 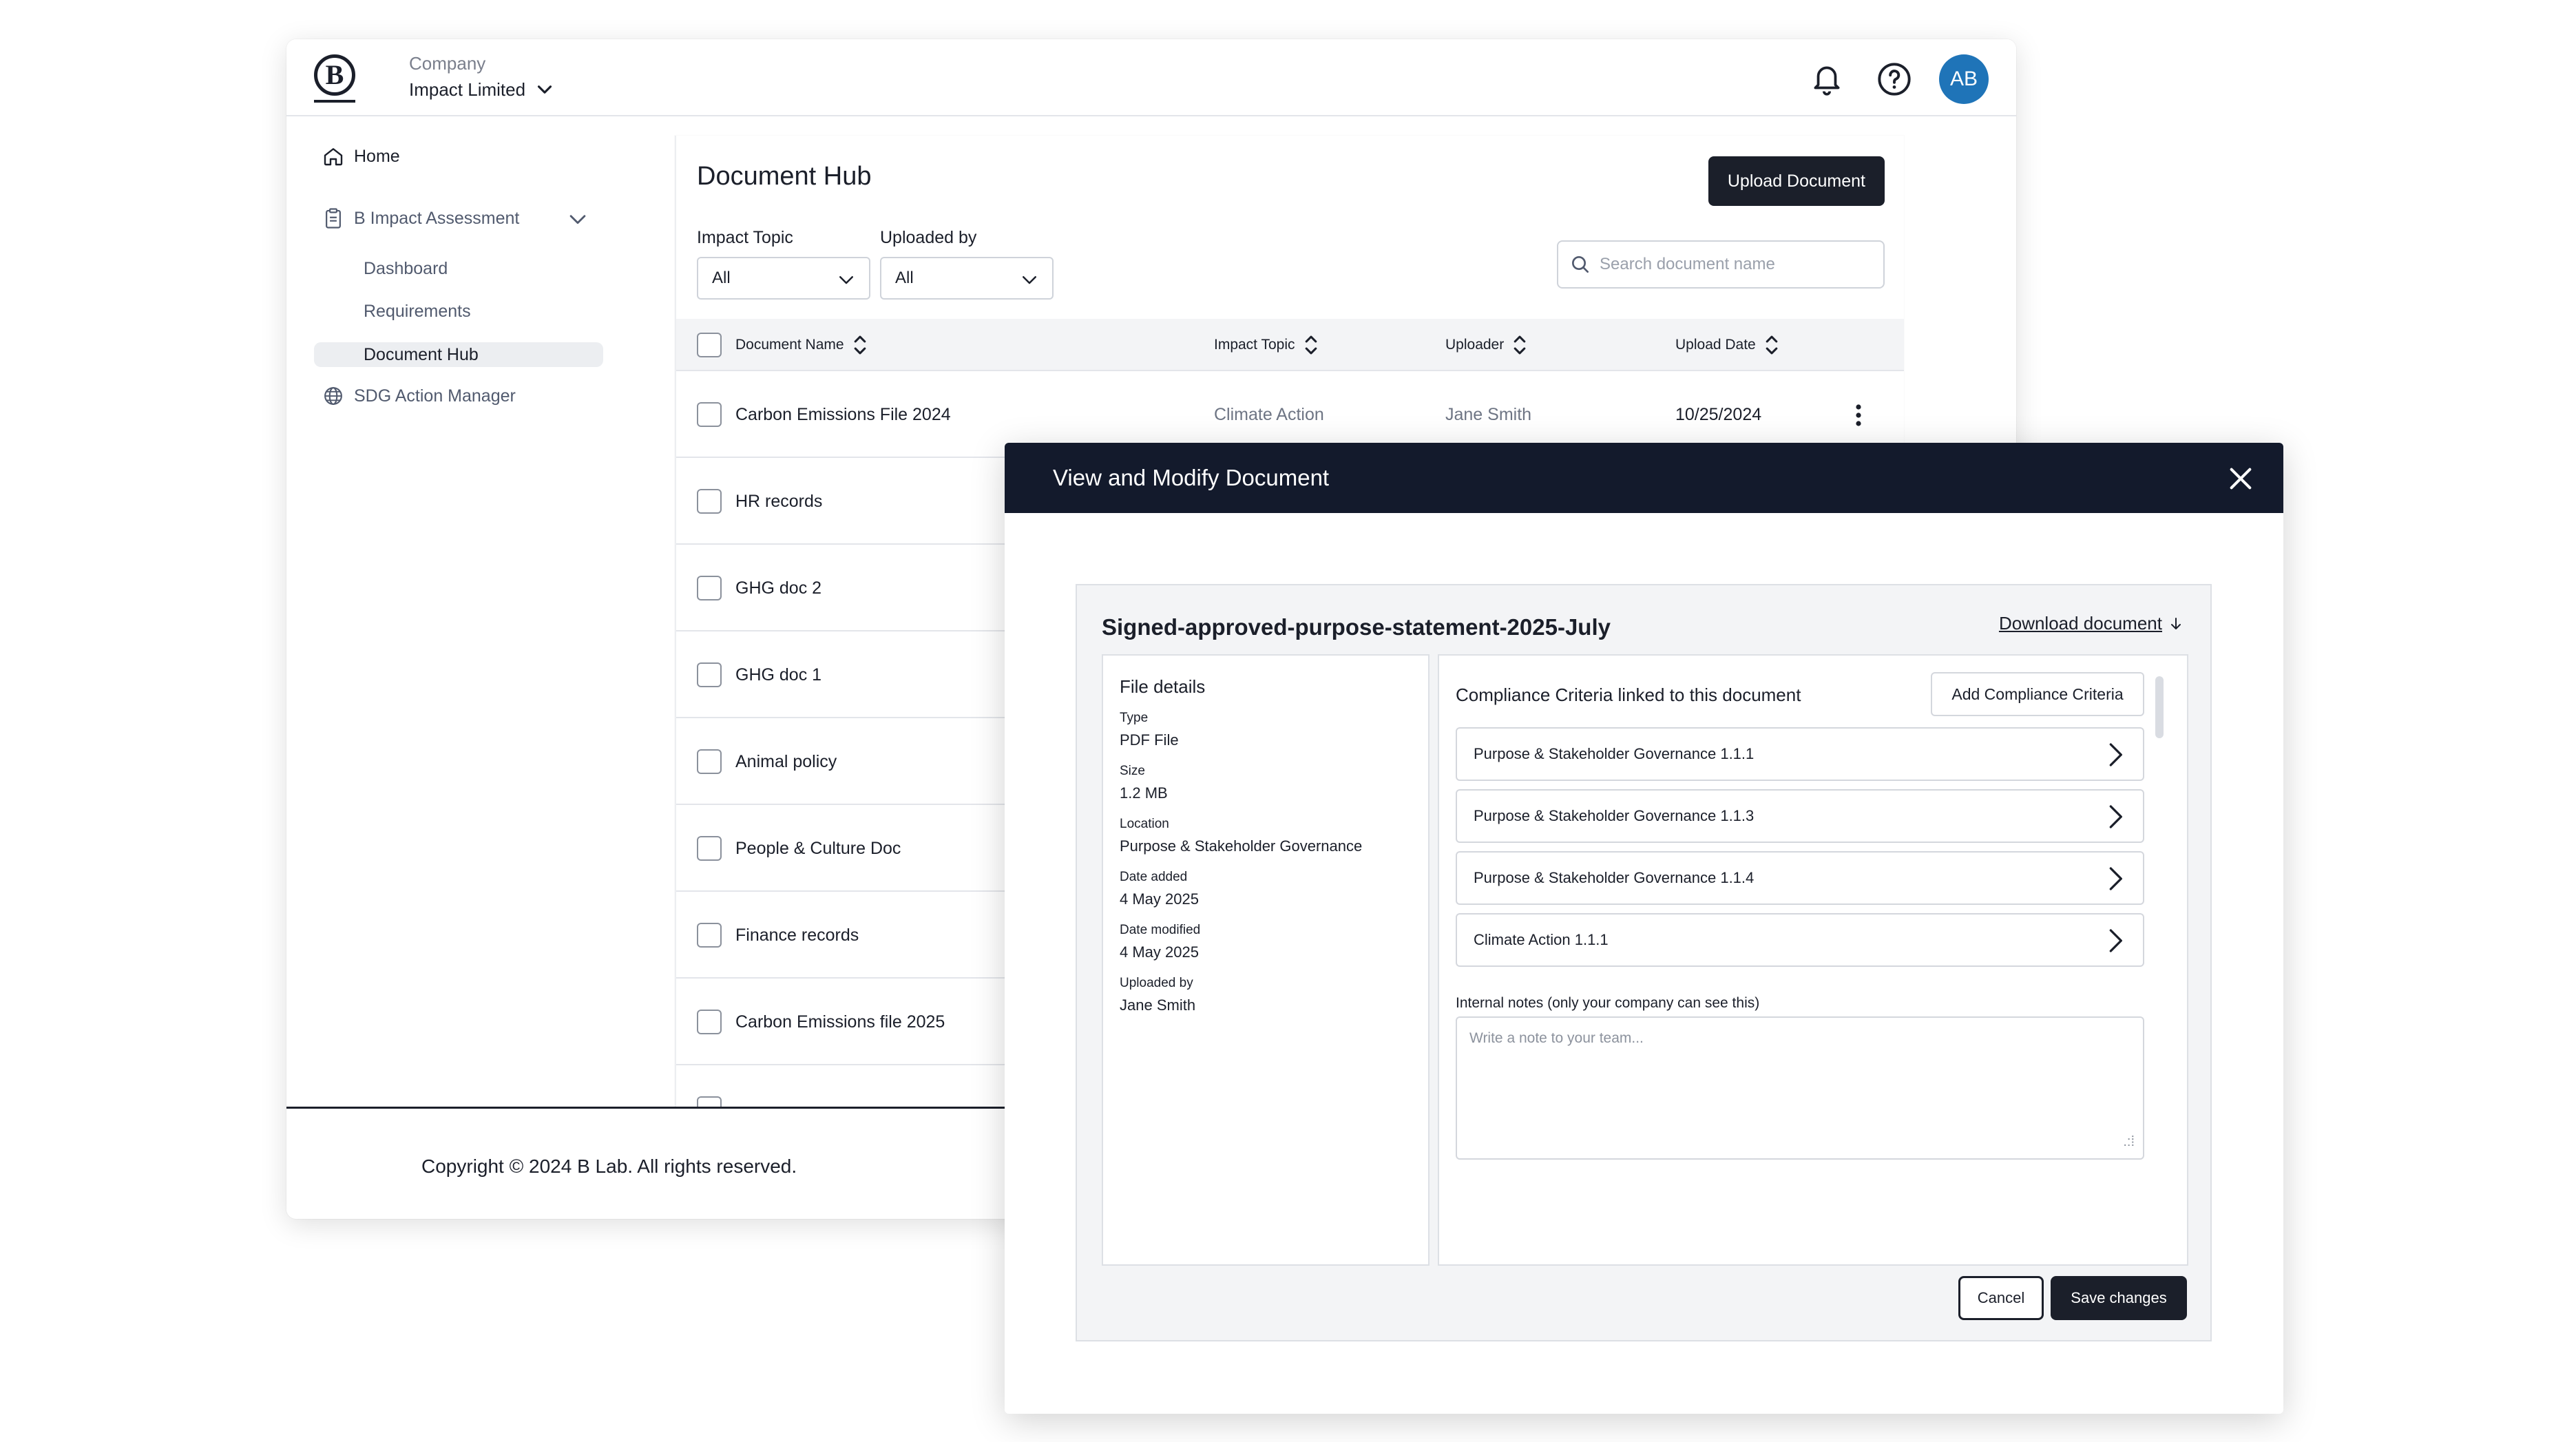 I want to click on detail-key: Date added, so click(x=1154, y=877).